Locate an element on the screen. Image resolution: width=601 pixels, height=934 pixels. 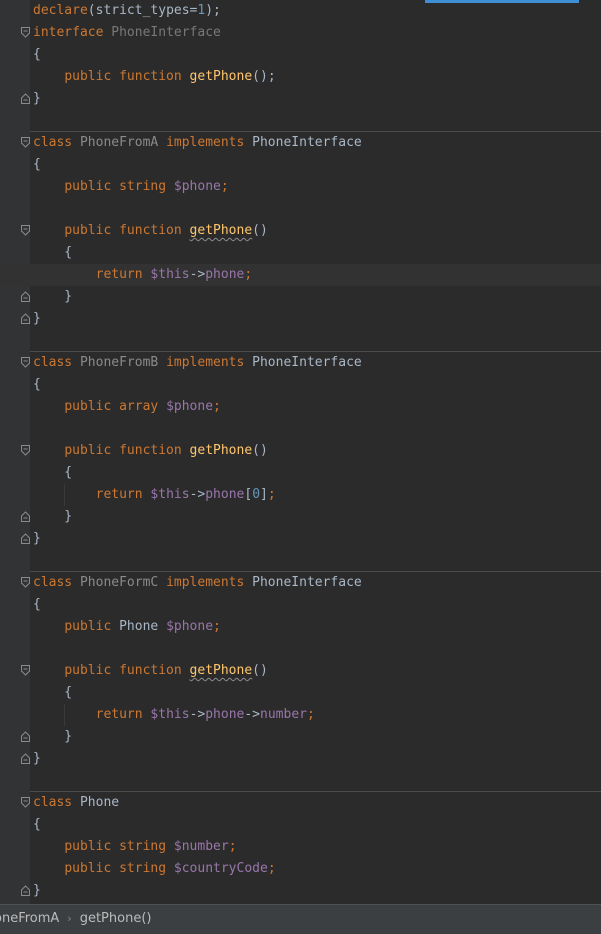
code-token: $number is located at coordinates (201, 846).